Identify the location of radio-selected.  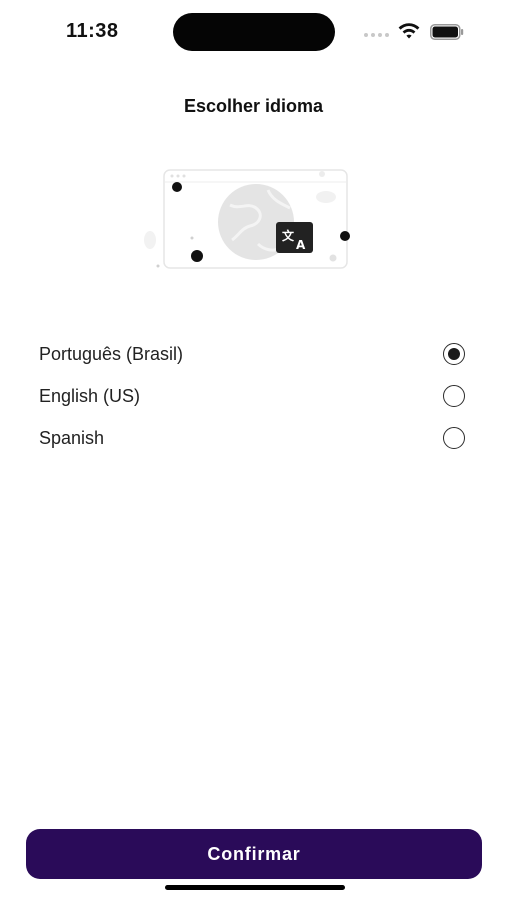
(454, 354).